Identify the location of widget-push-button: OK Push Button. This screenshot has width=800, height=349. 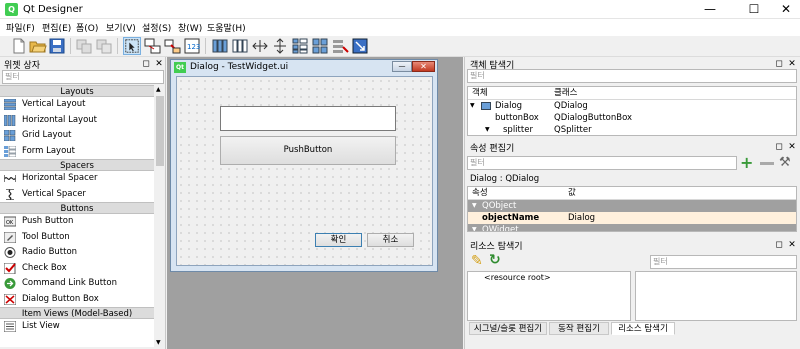
(77, 222).